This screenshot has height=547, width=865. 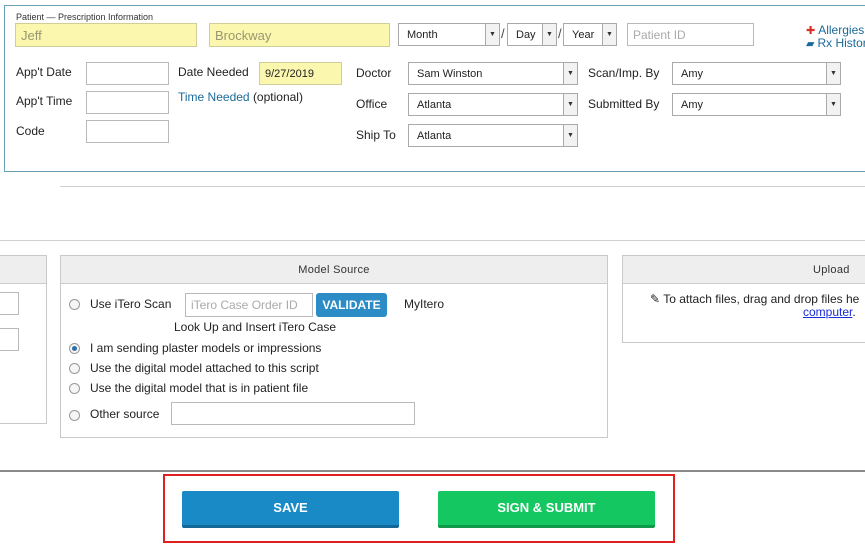 I want to click on itero-order-placeholder: iTero Case Order ID, so click(x=244, y=305).